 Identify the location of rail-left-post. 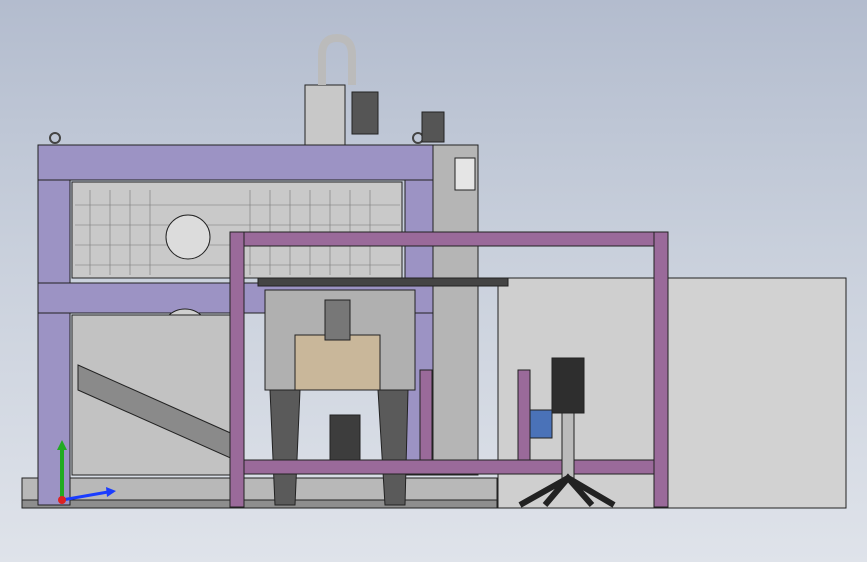
(237, 369).